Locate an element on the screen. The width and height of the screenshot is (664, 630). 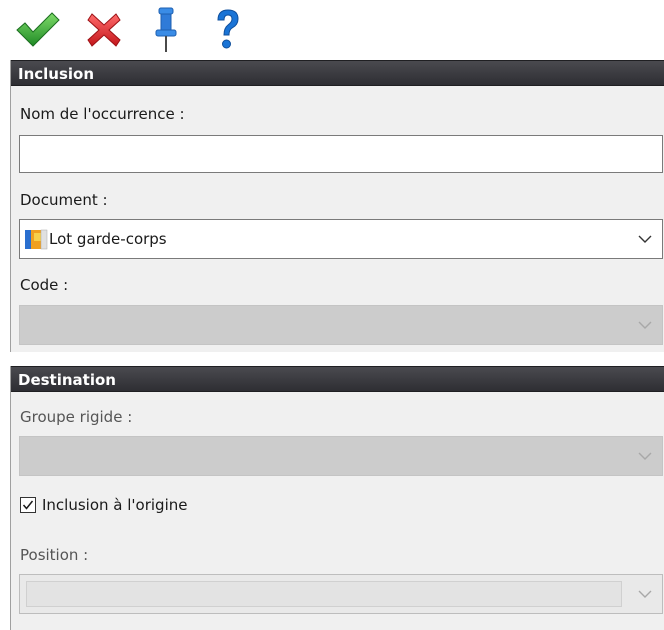
position-select-inner is located at coordinates (324, 594).